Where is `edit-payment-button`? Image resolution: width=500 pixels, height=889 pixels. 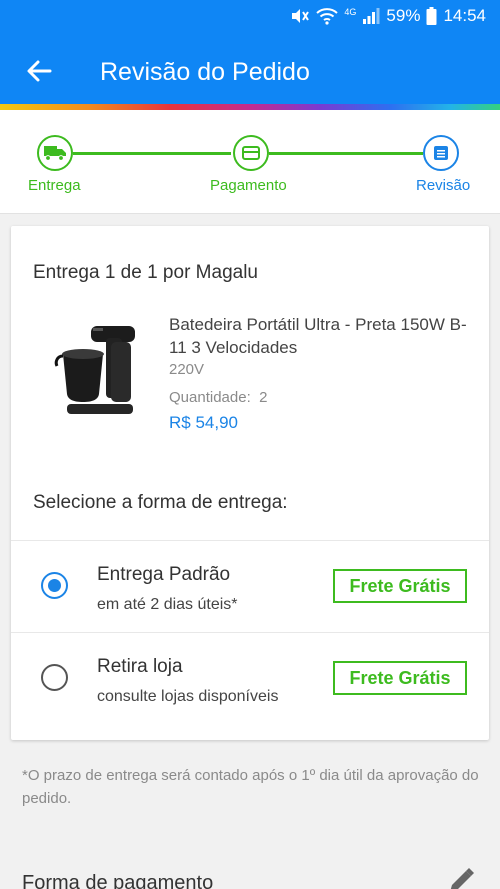 edit-payment-button is located at coordinates (461, 877).